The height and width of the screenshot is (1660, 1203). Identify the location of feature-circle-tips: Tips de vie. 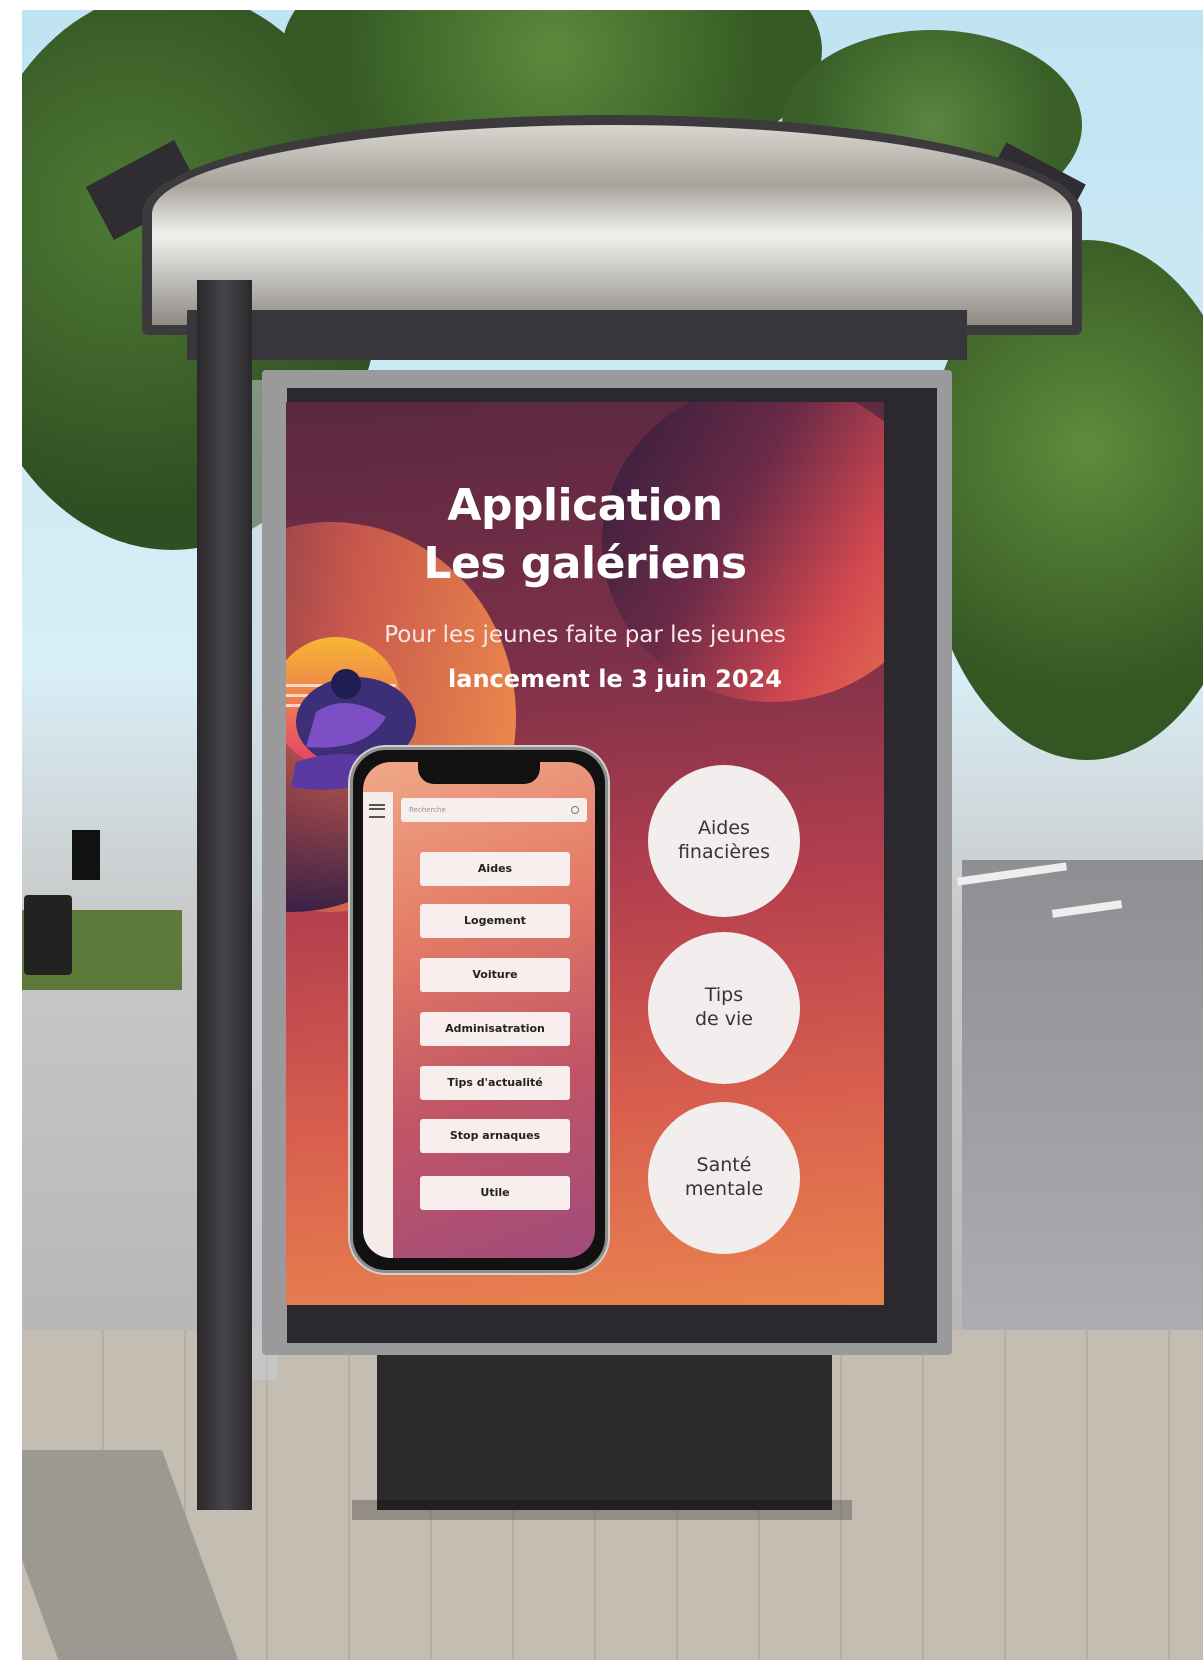
(724, 1008).